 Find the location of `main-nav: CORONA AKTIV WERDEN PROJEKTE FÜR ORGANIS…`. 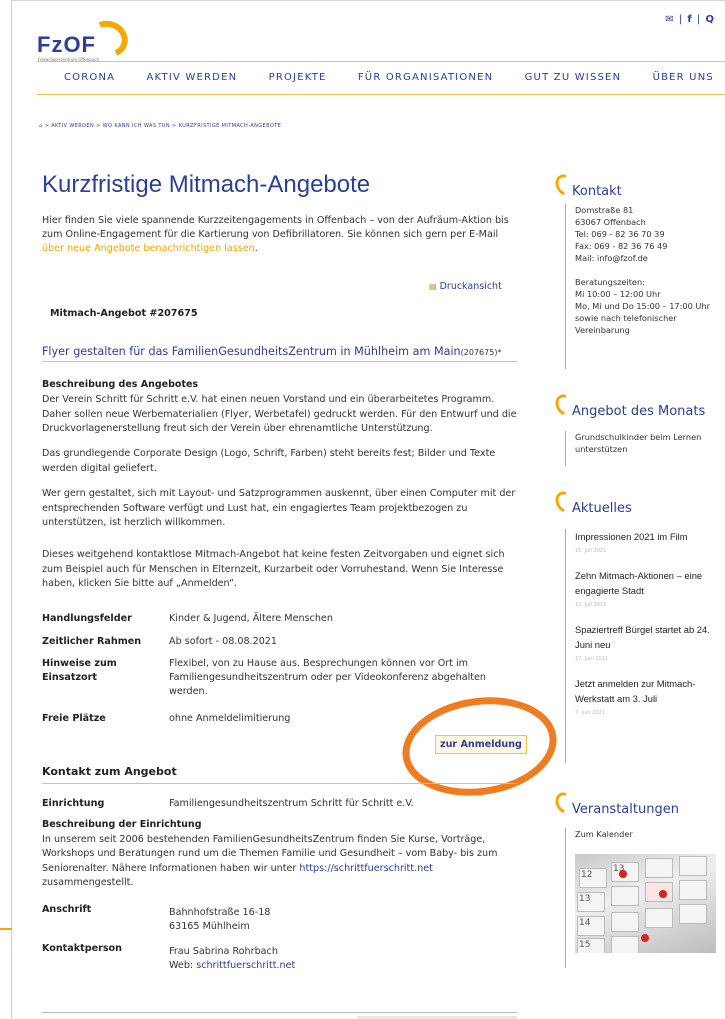

main-nav: CORONA AKTIV WERDEN PROJEKTE FÜR ORGANIS… is located at coordinates (389, 77).